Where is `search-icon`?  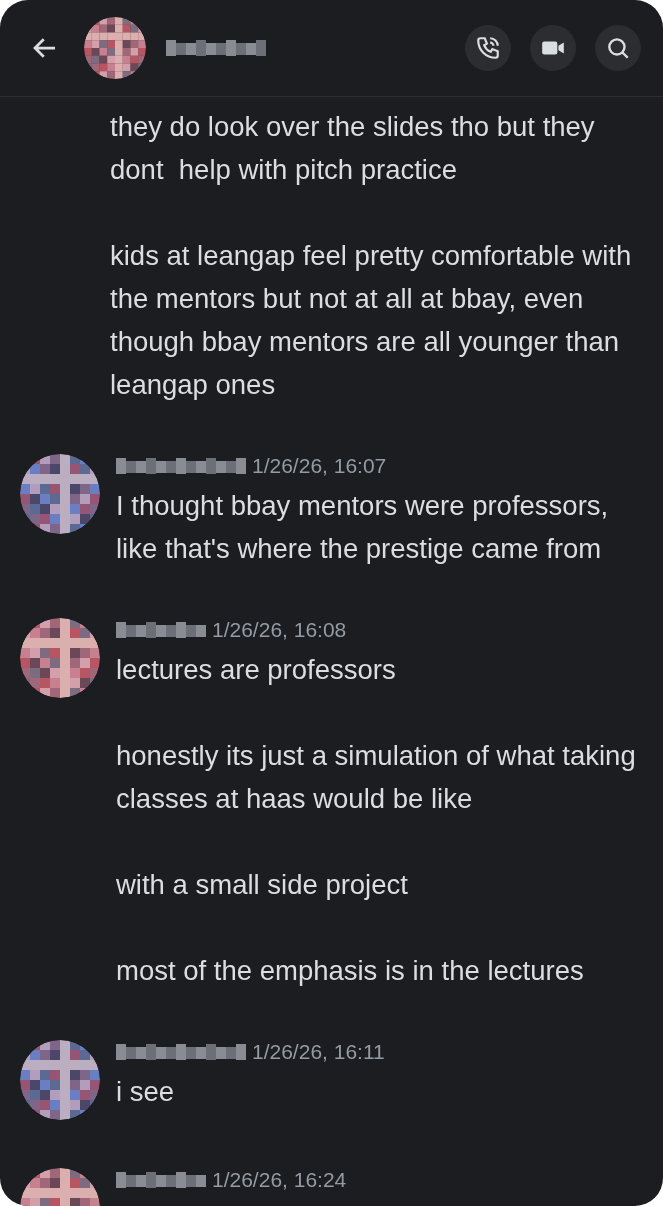 search-icon is located at coordinates (618, 48).